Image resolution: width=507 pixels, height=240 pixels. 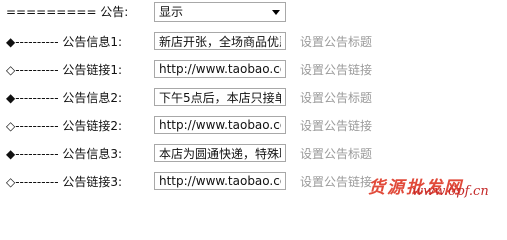 What do you see at coordinates (336, 182) in the screenshot?
I see `notice-link-hint-3: 设置公告链接` at bounding box center [336, 182].